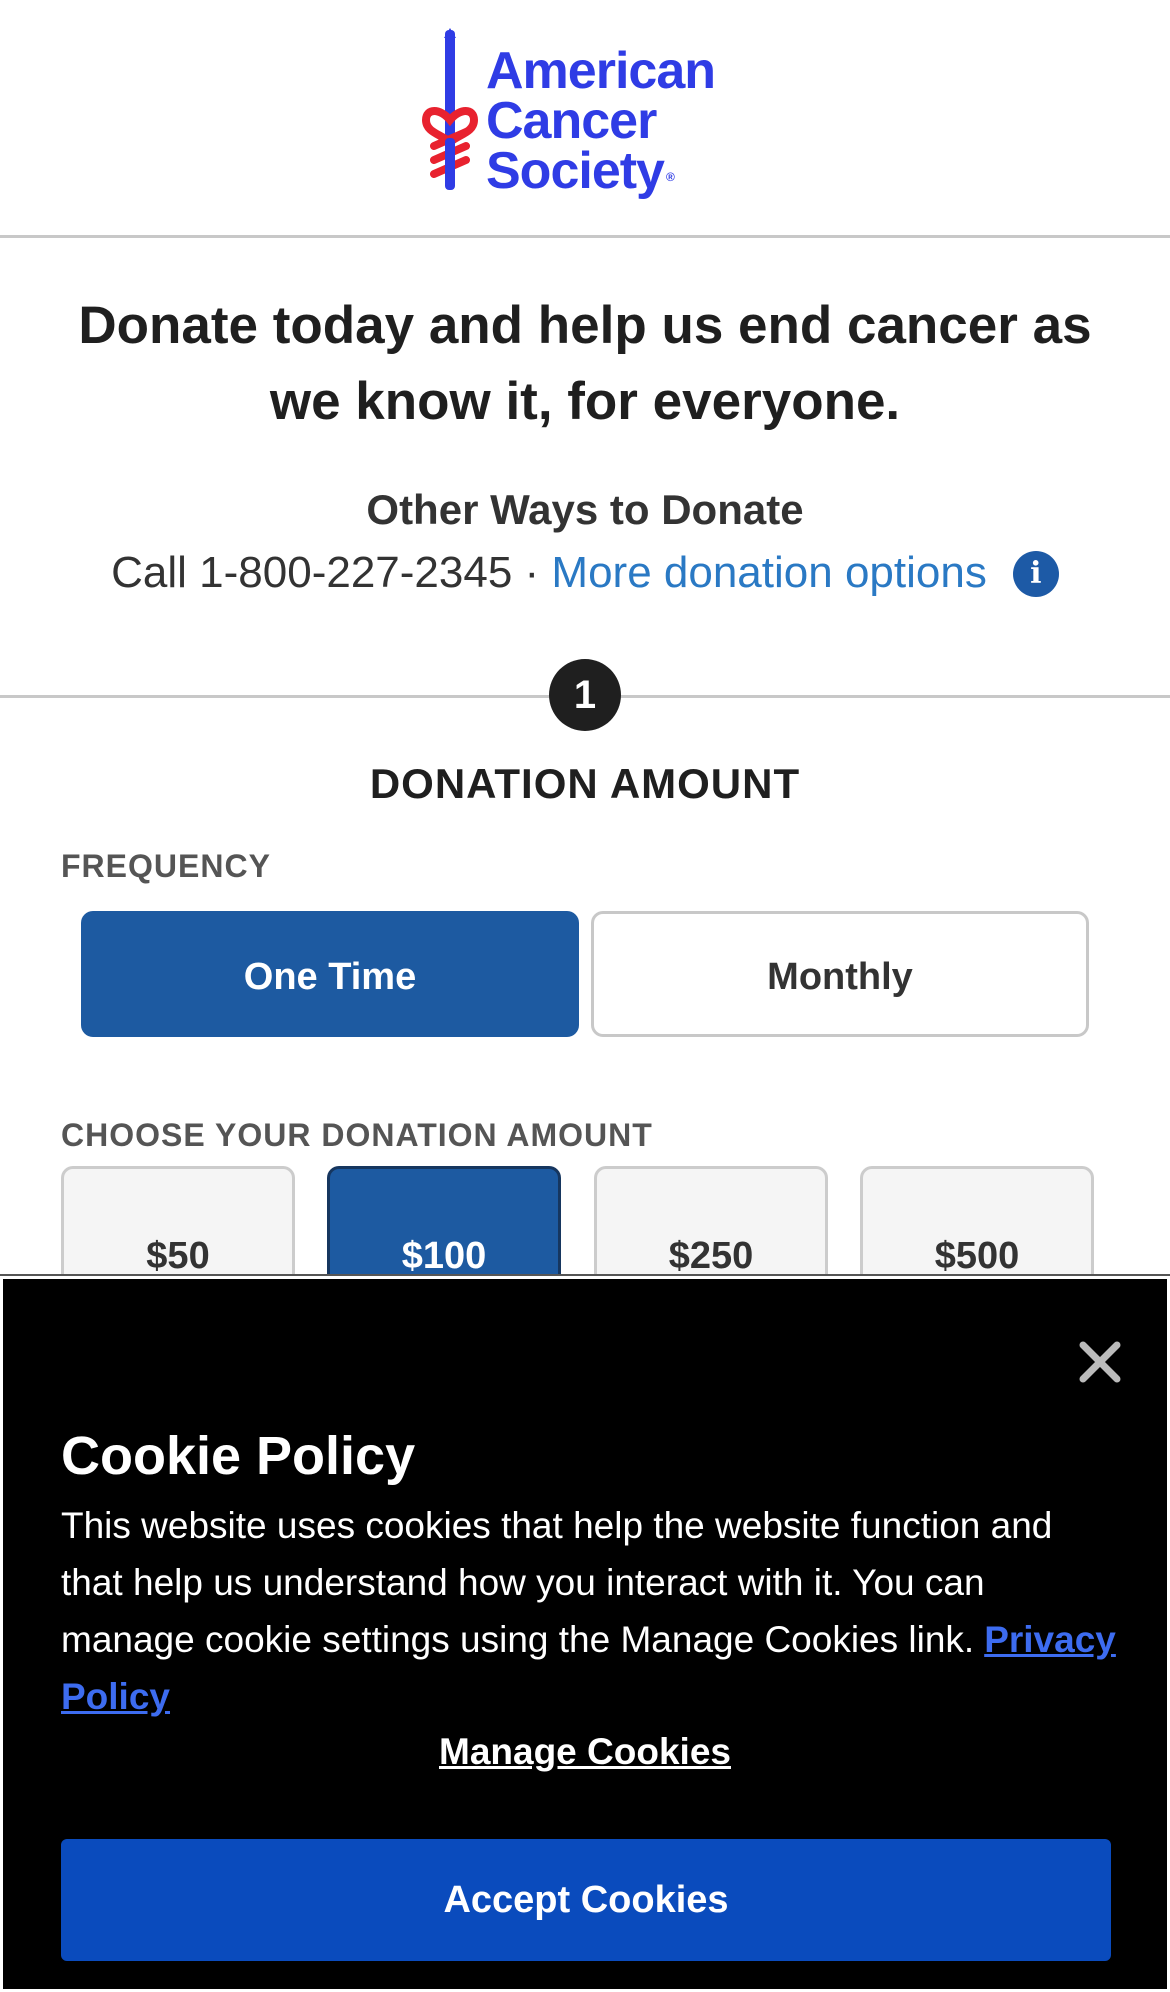 Image resolution: width=1170 pixels, height=1992 pixels. Describe the element at coordinates (571, 121) in the screenshot. I see `logo-line-2: Cancer` at that location.